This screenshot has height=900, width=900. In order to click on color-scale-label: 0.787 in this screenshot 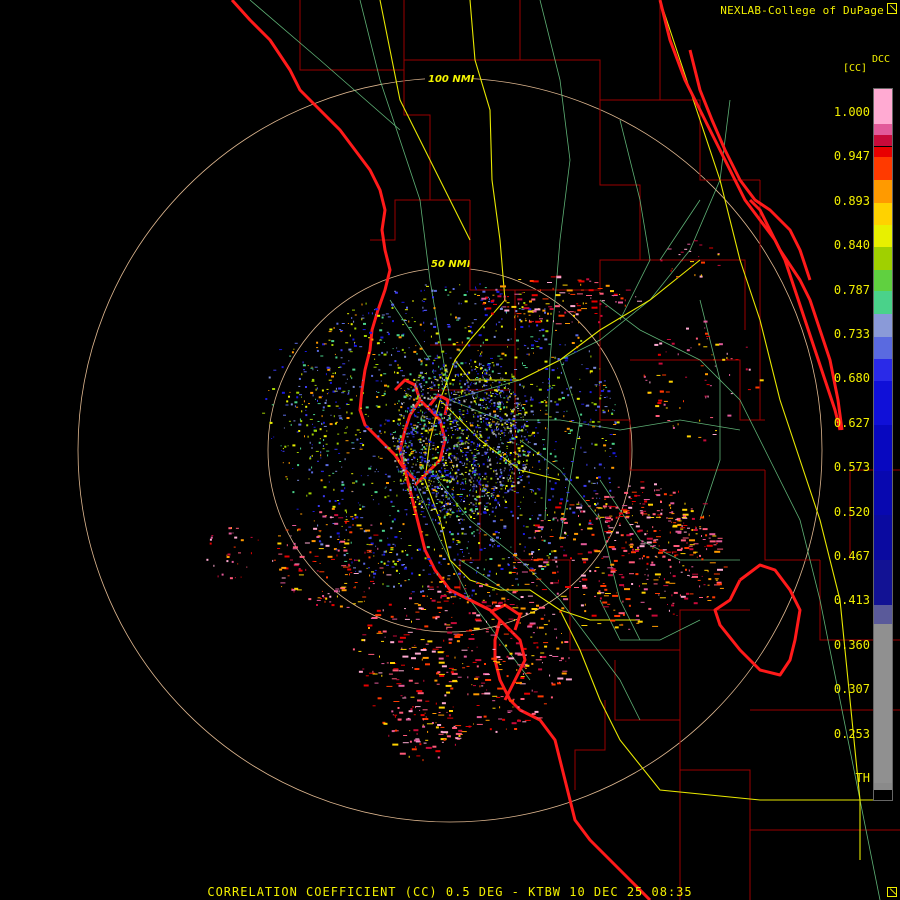, I will do `click(851, 289)`.